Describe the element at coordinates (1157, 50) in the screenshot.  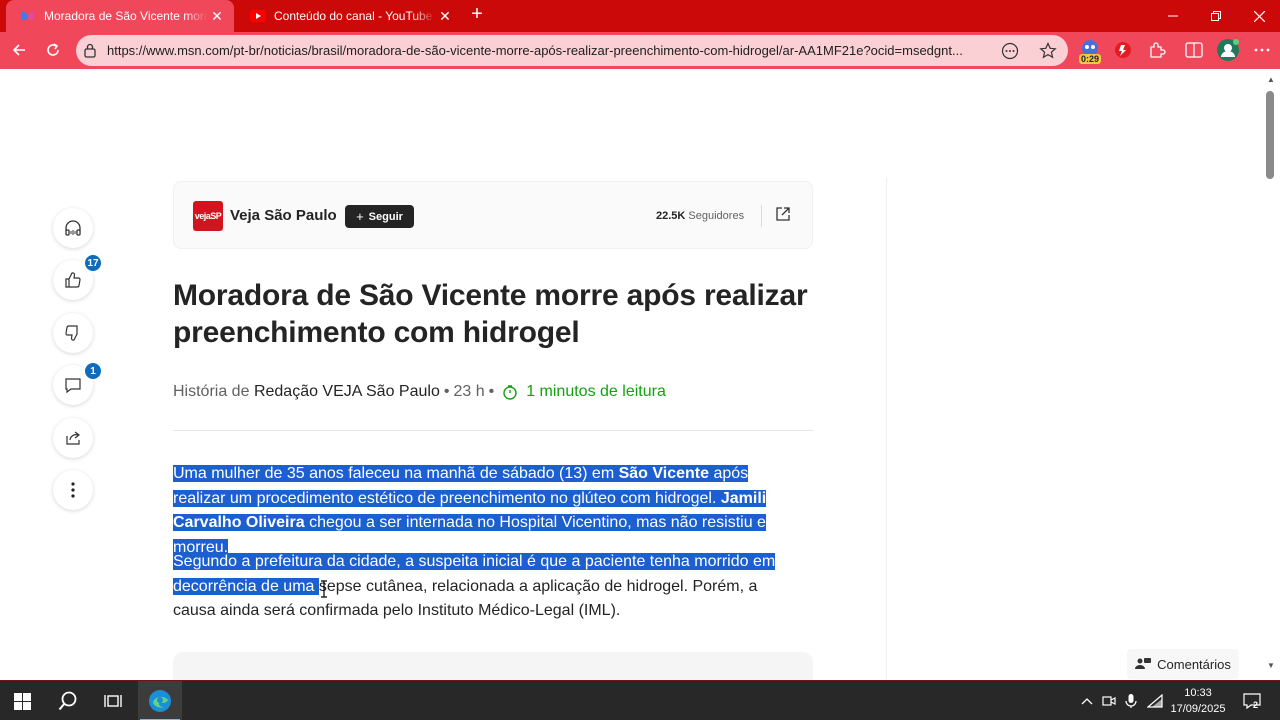
I see `extensions-puzzle-icon` at that location.